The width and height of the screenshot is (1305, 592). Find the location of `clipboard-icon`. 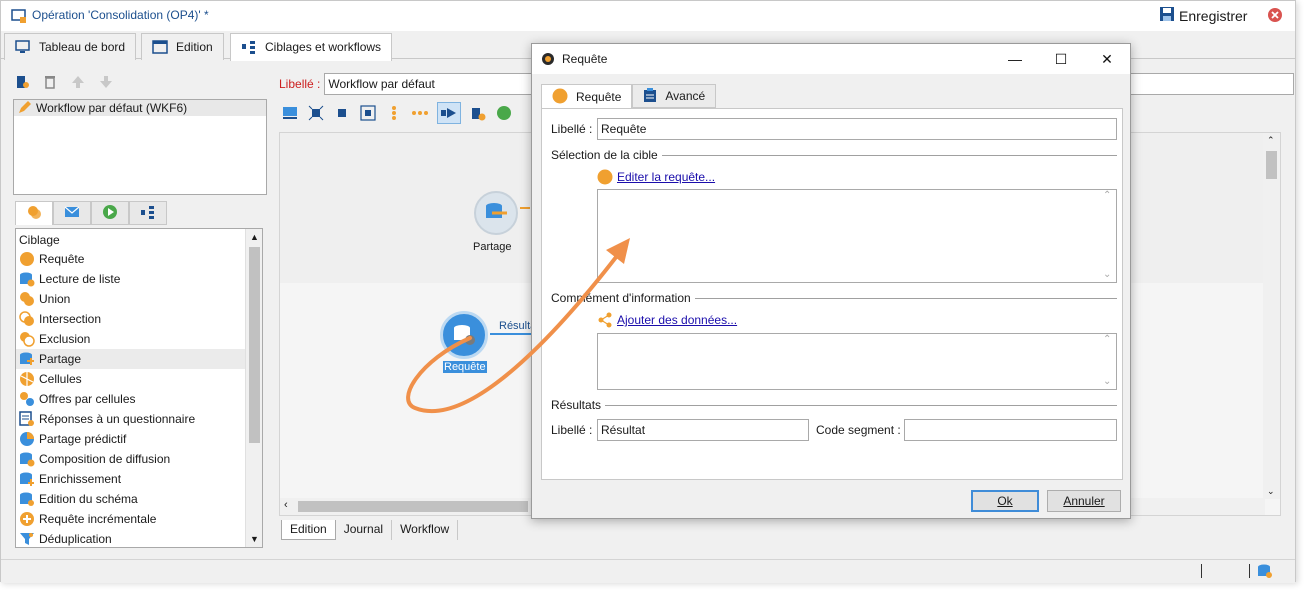

clipboard-icon is located at coordinates (650, 96).